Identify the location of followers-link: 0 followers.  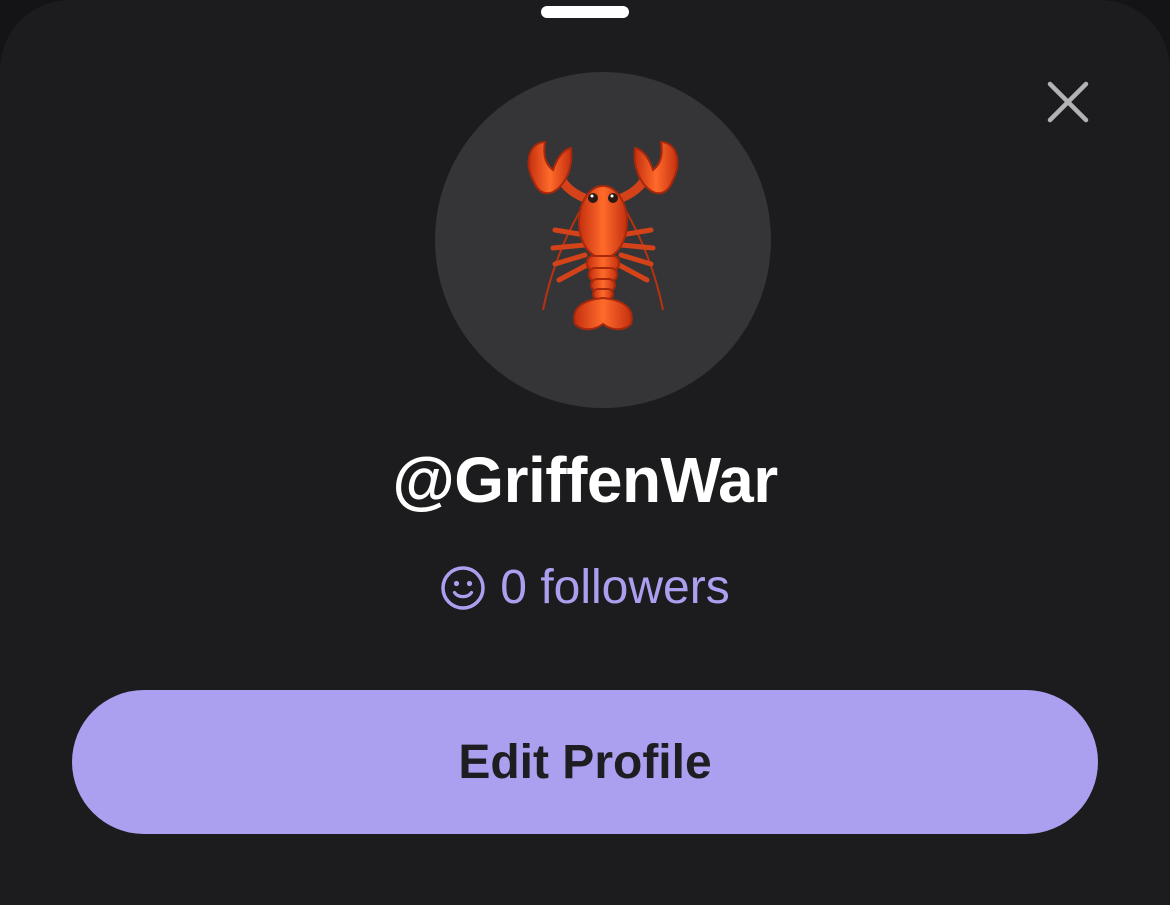
(585, 588).